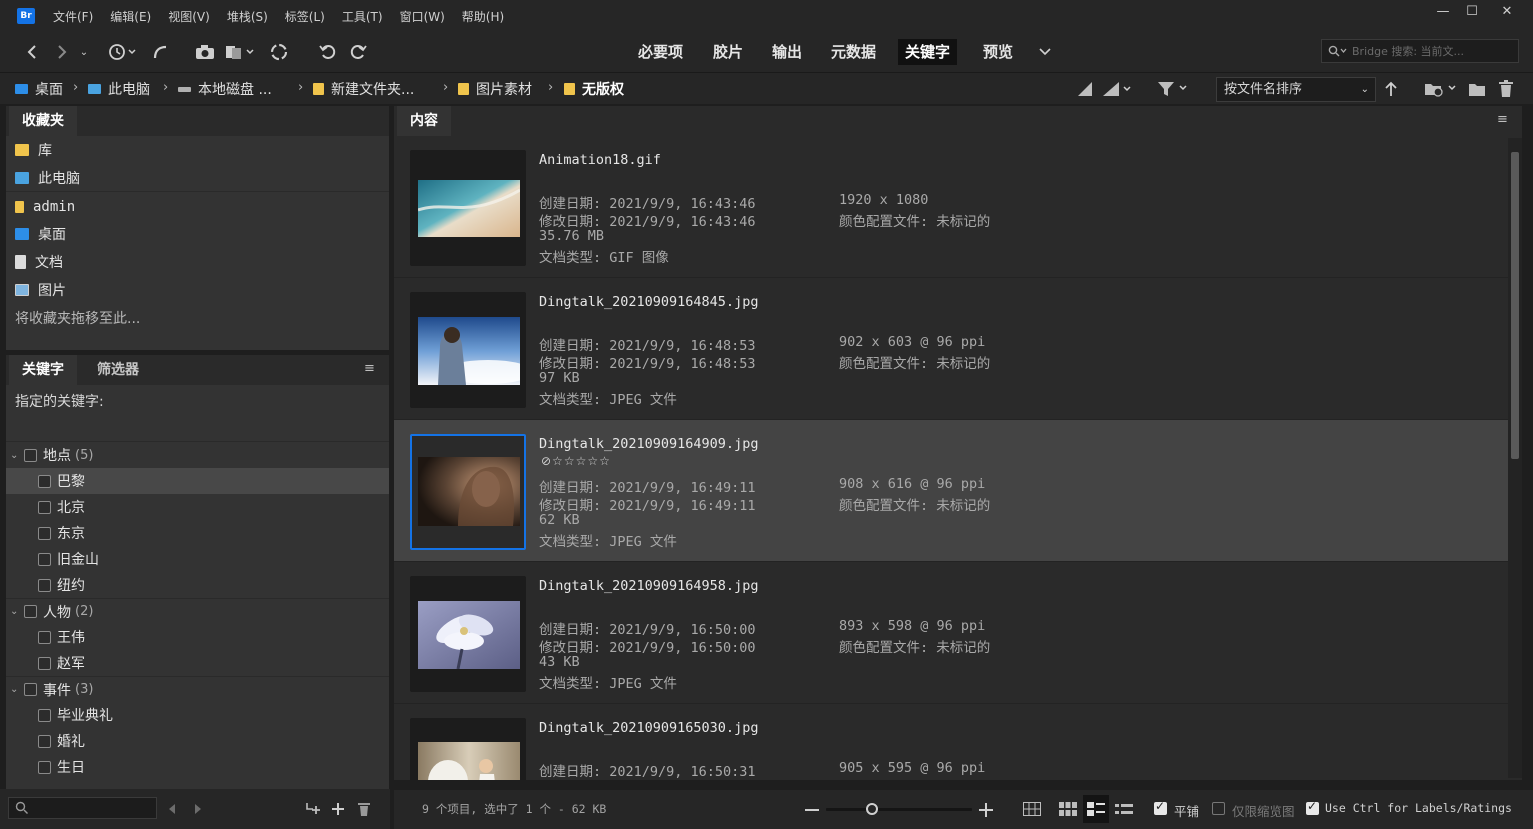  What do you see at coordinates (1096, 809) in the screenshot?
I see `details-view-icon` at bounding box center [1096, 809].